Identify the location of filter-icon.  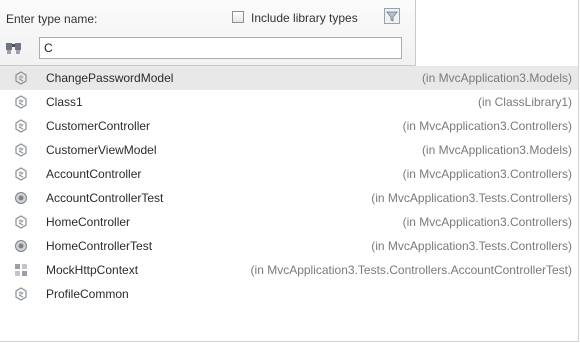
(392, 16).